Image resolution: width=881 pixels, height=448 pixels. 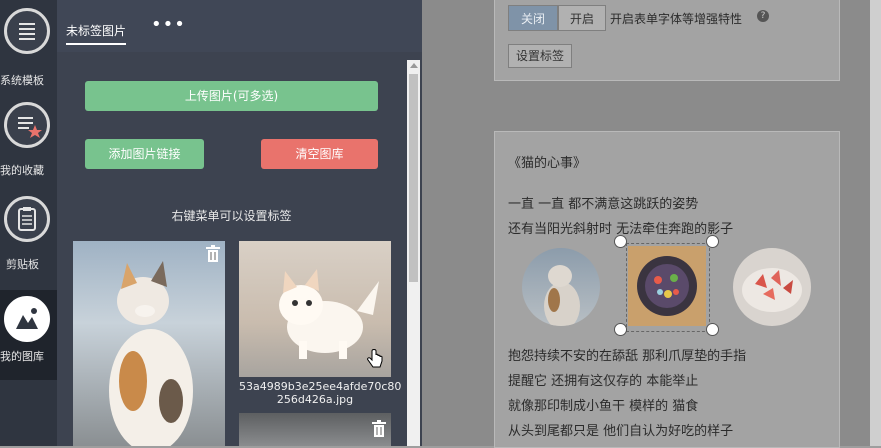 What do you see at coordinates (627, 356) in the screenshot?
I see `poem-line: 抱怨持续不安的在舔舐 那利爪厚垫的手指` at bounding box center [627, 356].